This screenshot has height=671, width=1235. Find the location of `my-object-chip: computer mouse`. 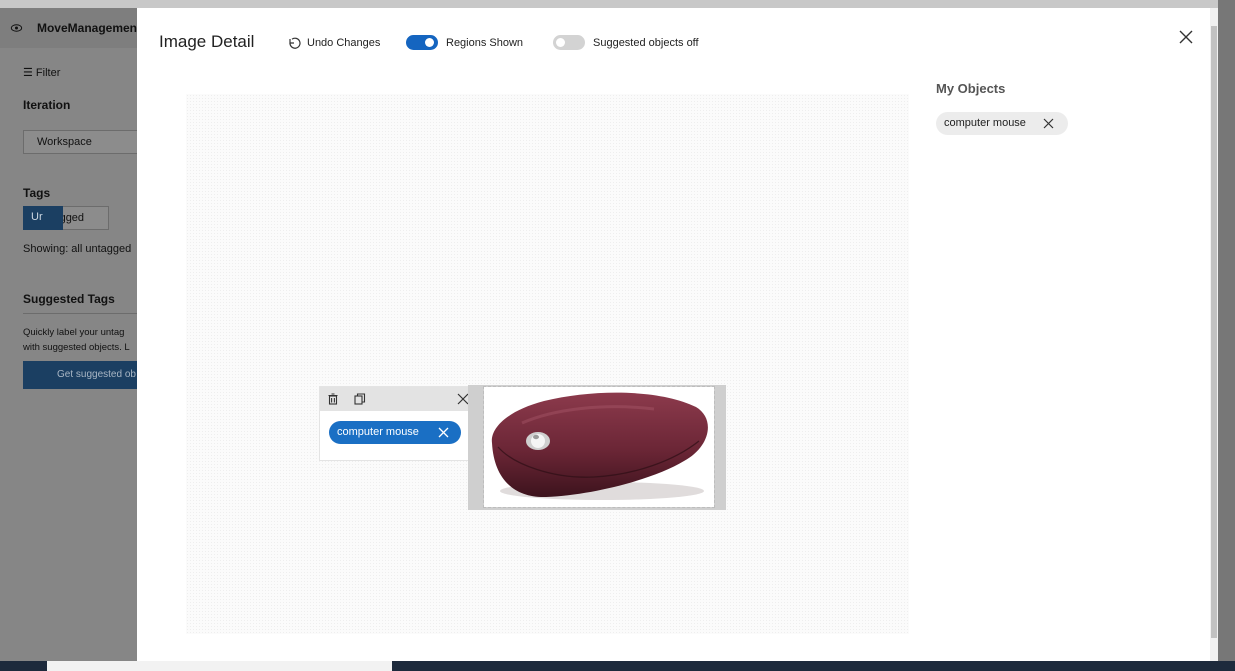

my-object-chip: computer mouse is located at coordinates (1002, 123).